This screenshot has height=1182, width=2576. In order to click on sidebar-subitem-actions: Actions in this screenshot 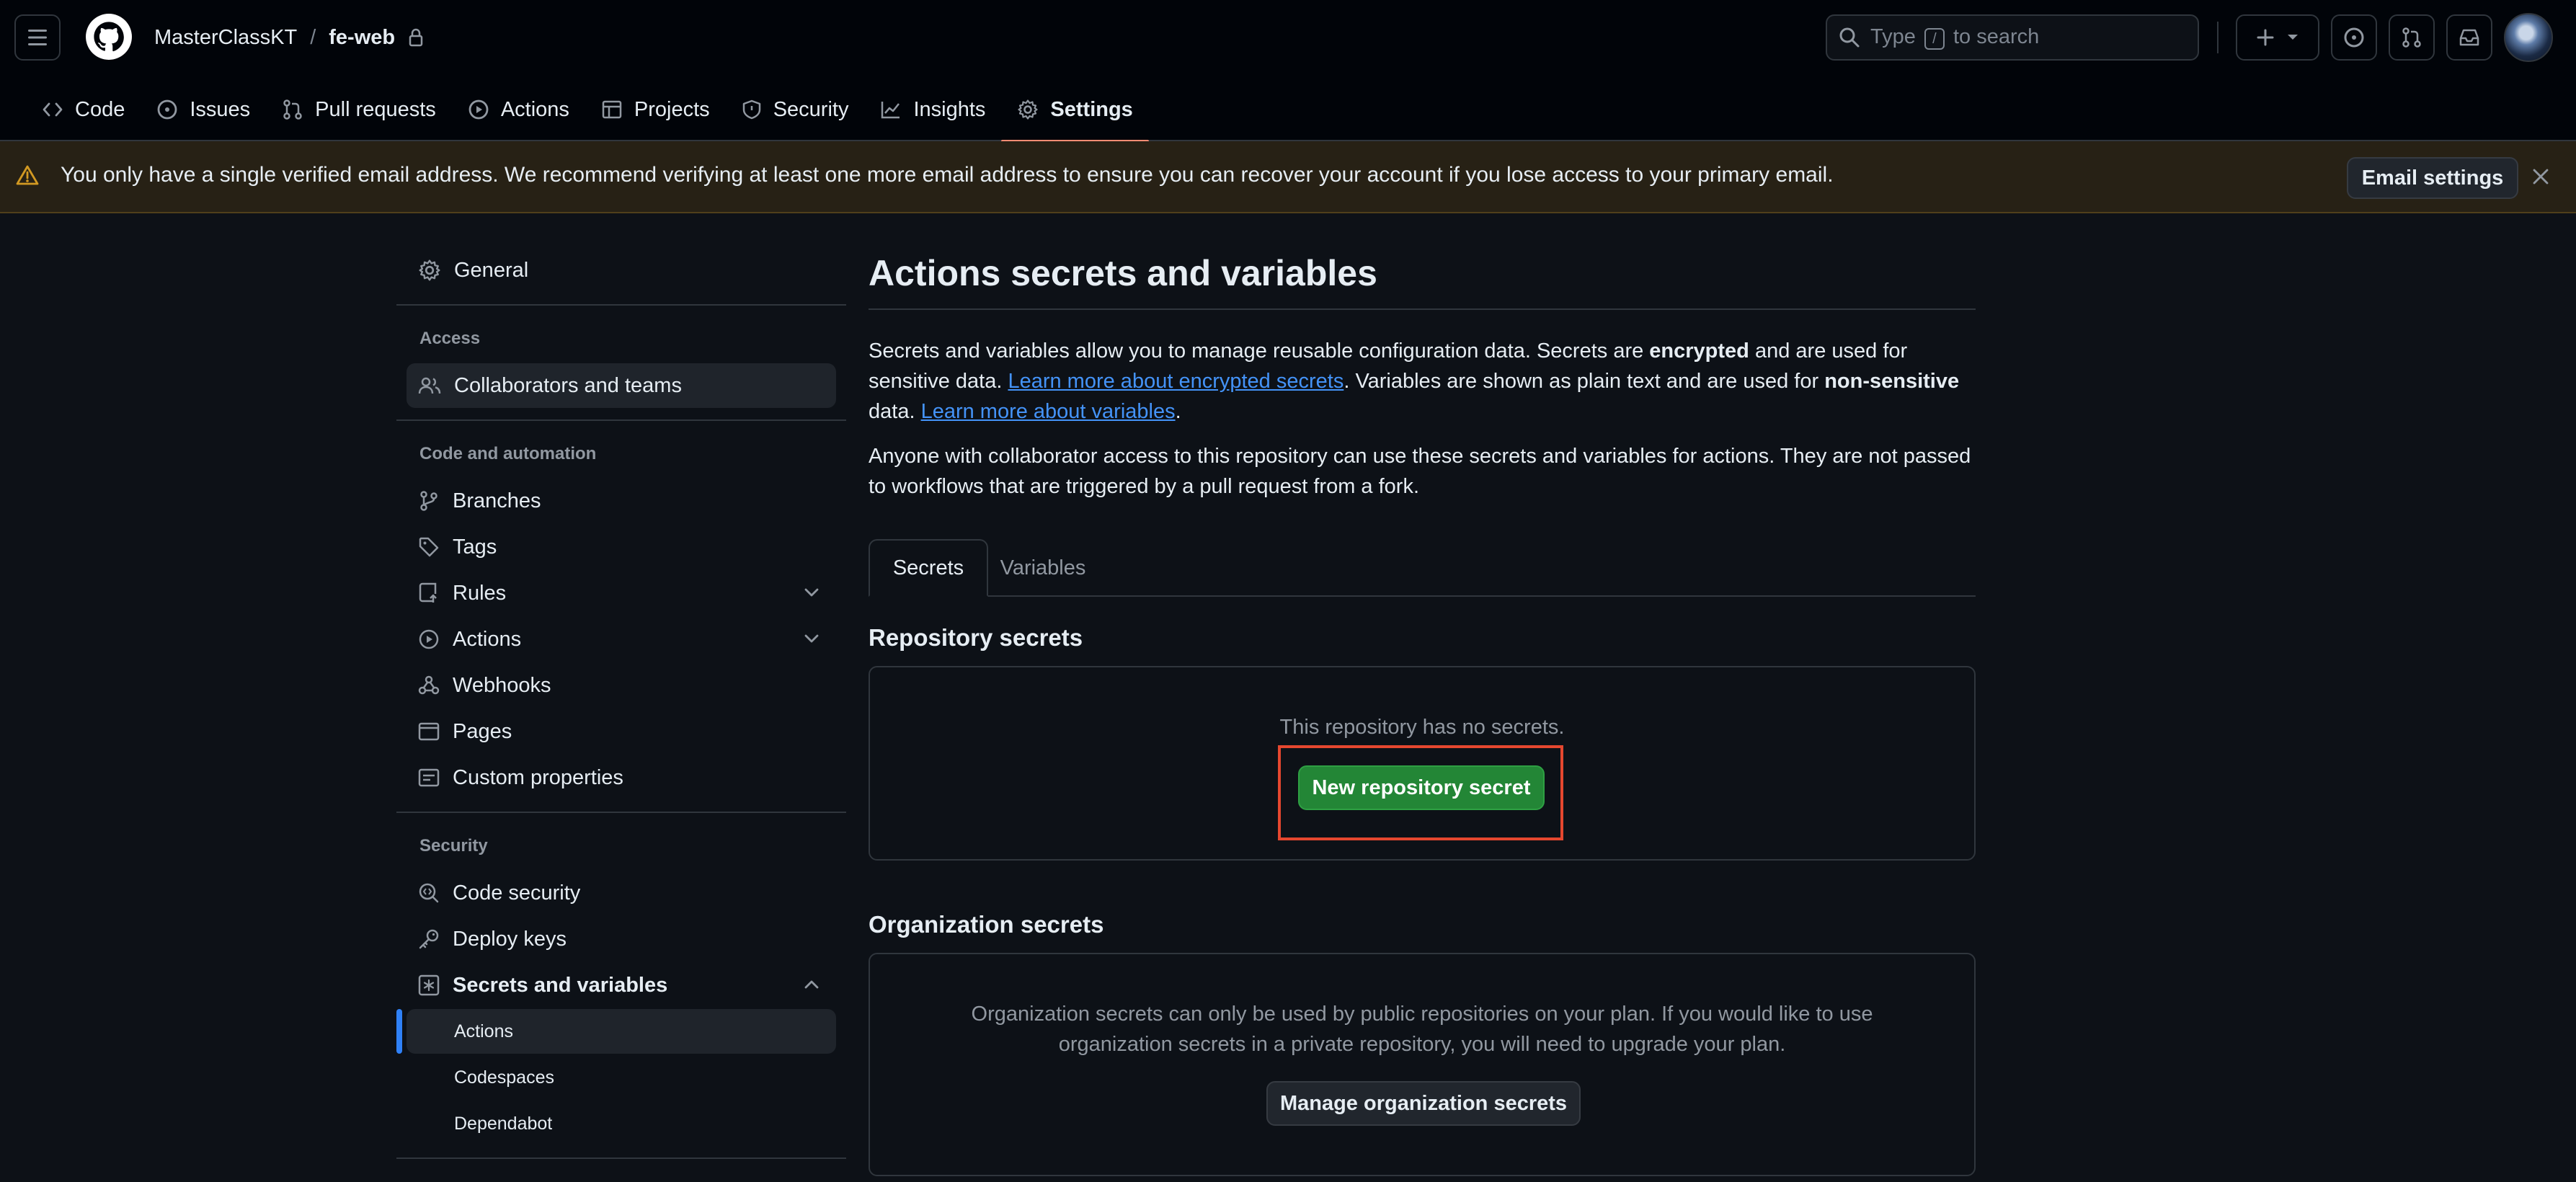, I will do `click(621, 1031)`.